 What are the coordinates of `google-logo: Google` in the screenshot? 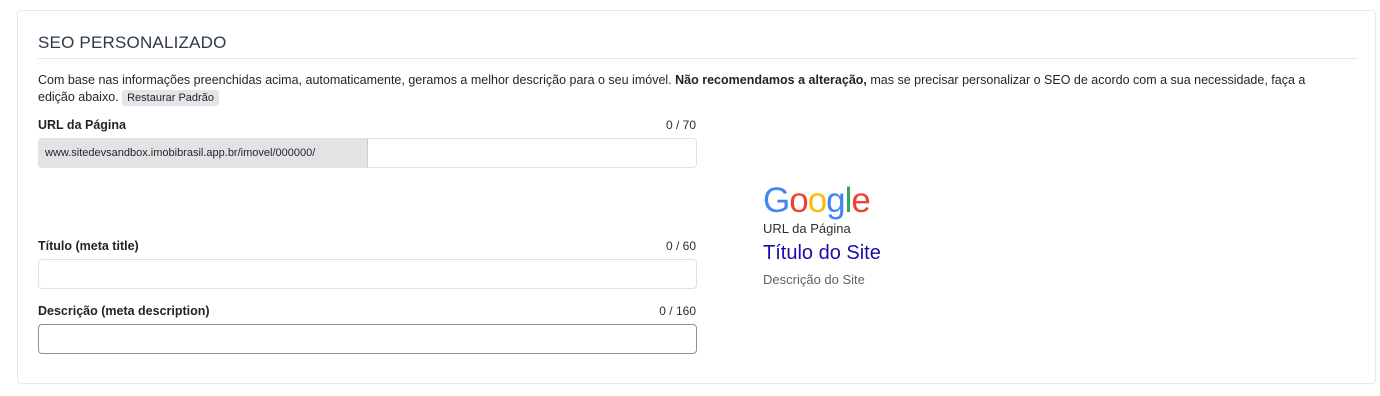 It's located at (822, 201).